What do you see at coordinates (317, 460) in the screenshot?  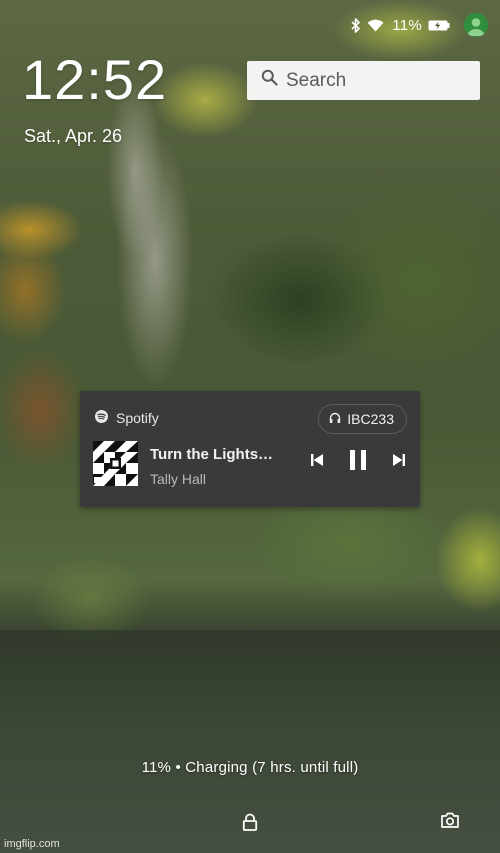 I see `previous-track-button` at bounding box center [317, 460].